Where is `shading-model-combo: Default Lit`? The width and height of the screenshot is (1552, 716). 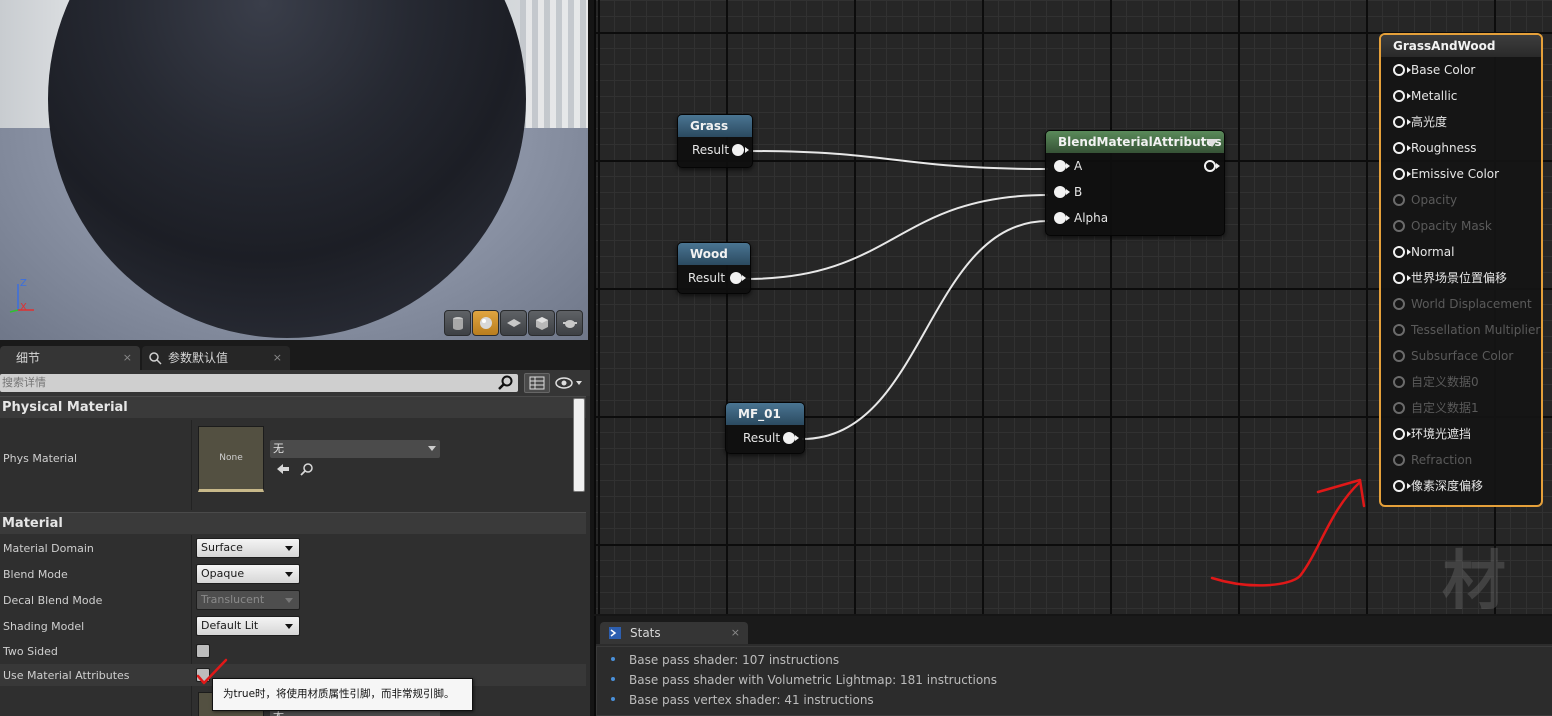
shading-model-combo: Default Lit is located at coordinates (248, 626).